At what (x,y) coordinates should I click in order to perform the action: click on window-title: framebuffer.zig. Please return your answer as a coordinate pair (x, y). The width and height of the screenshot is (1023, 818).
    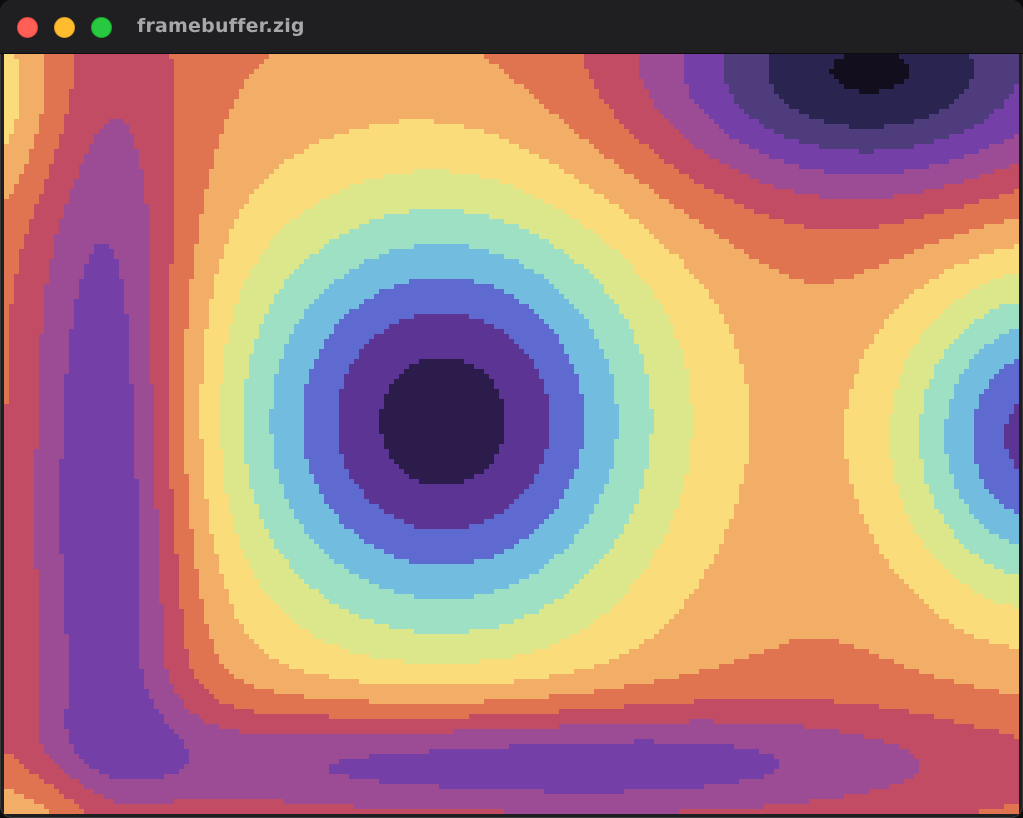
    Looking at the image, I should click on (221, 26).